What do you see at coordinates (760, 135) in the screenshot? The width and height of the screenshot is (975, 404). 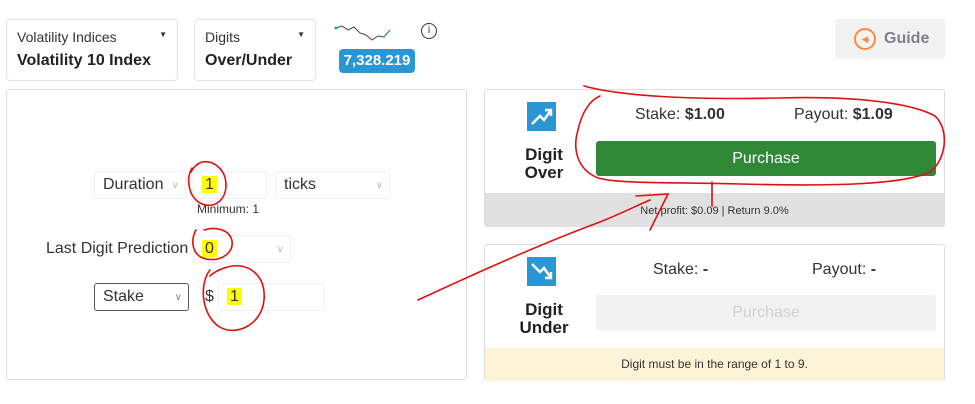 I see `annotation-circle-purchase-area` at bounding box center [760, 135].